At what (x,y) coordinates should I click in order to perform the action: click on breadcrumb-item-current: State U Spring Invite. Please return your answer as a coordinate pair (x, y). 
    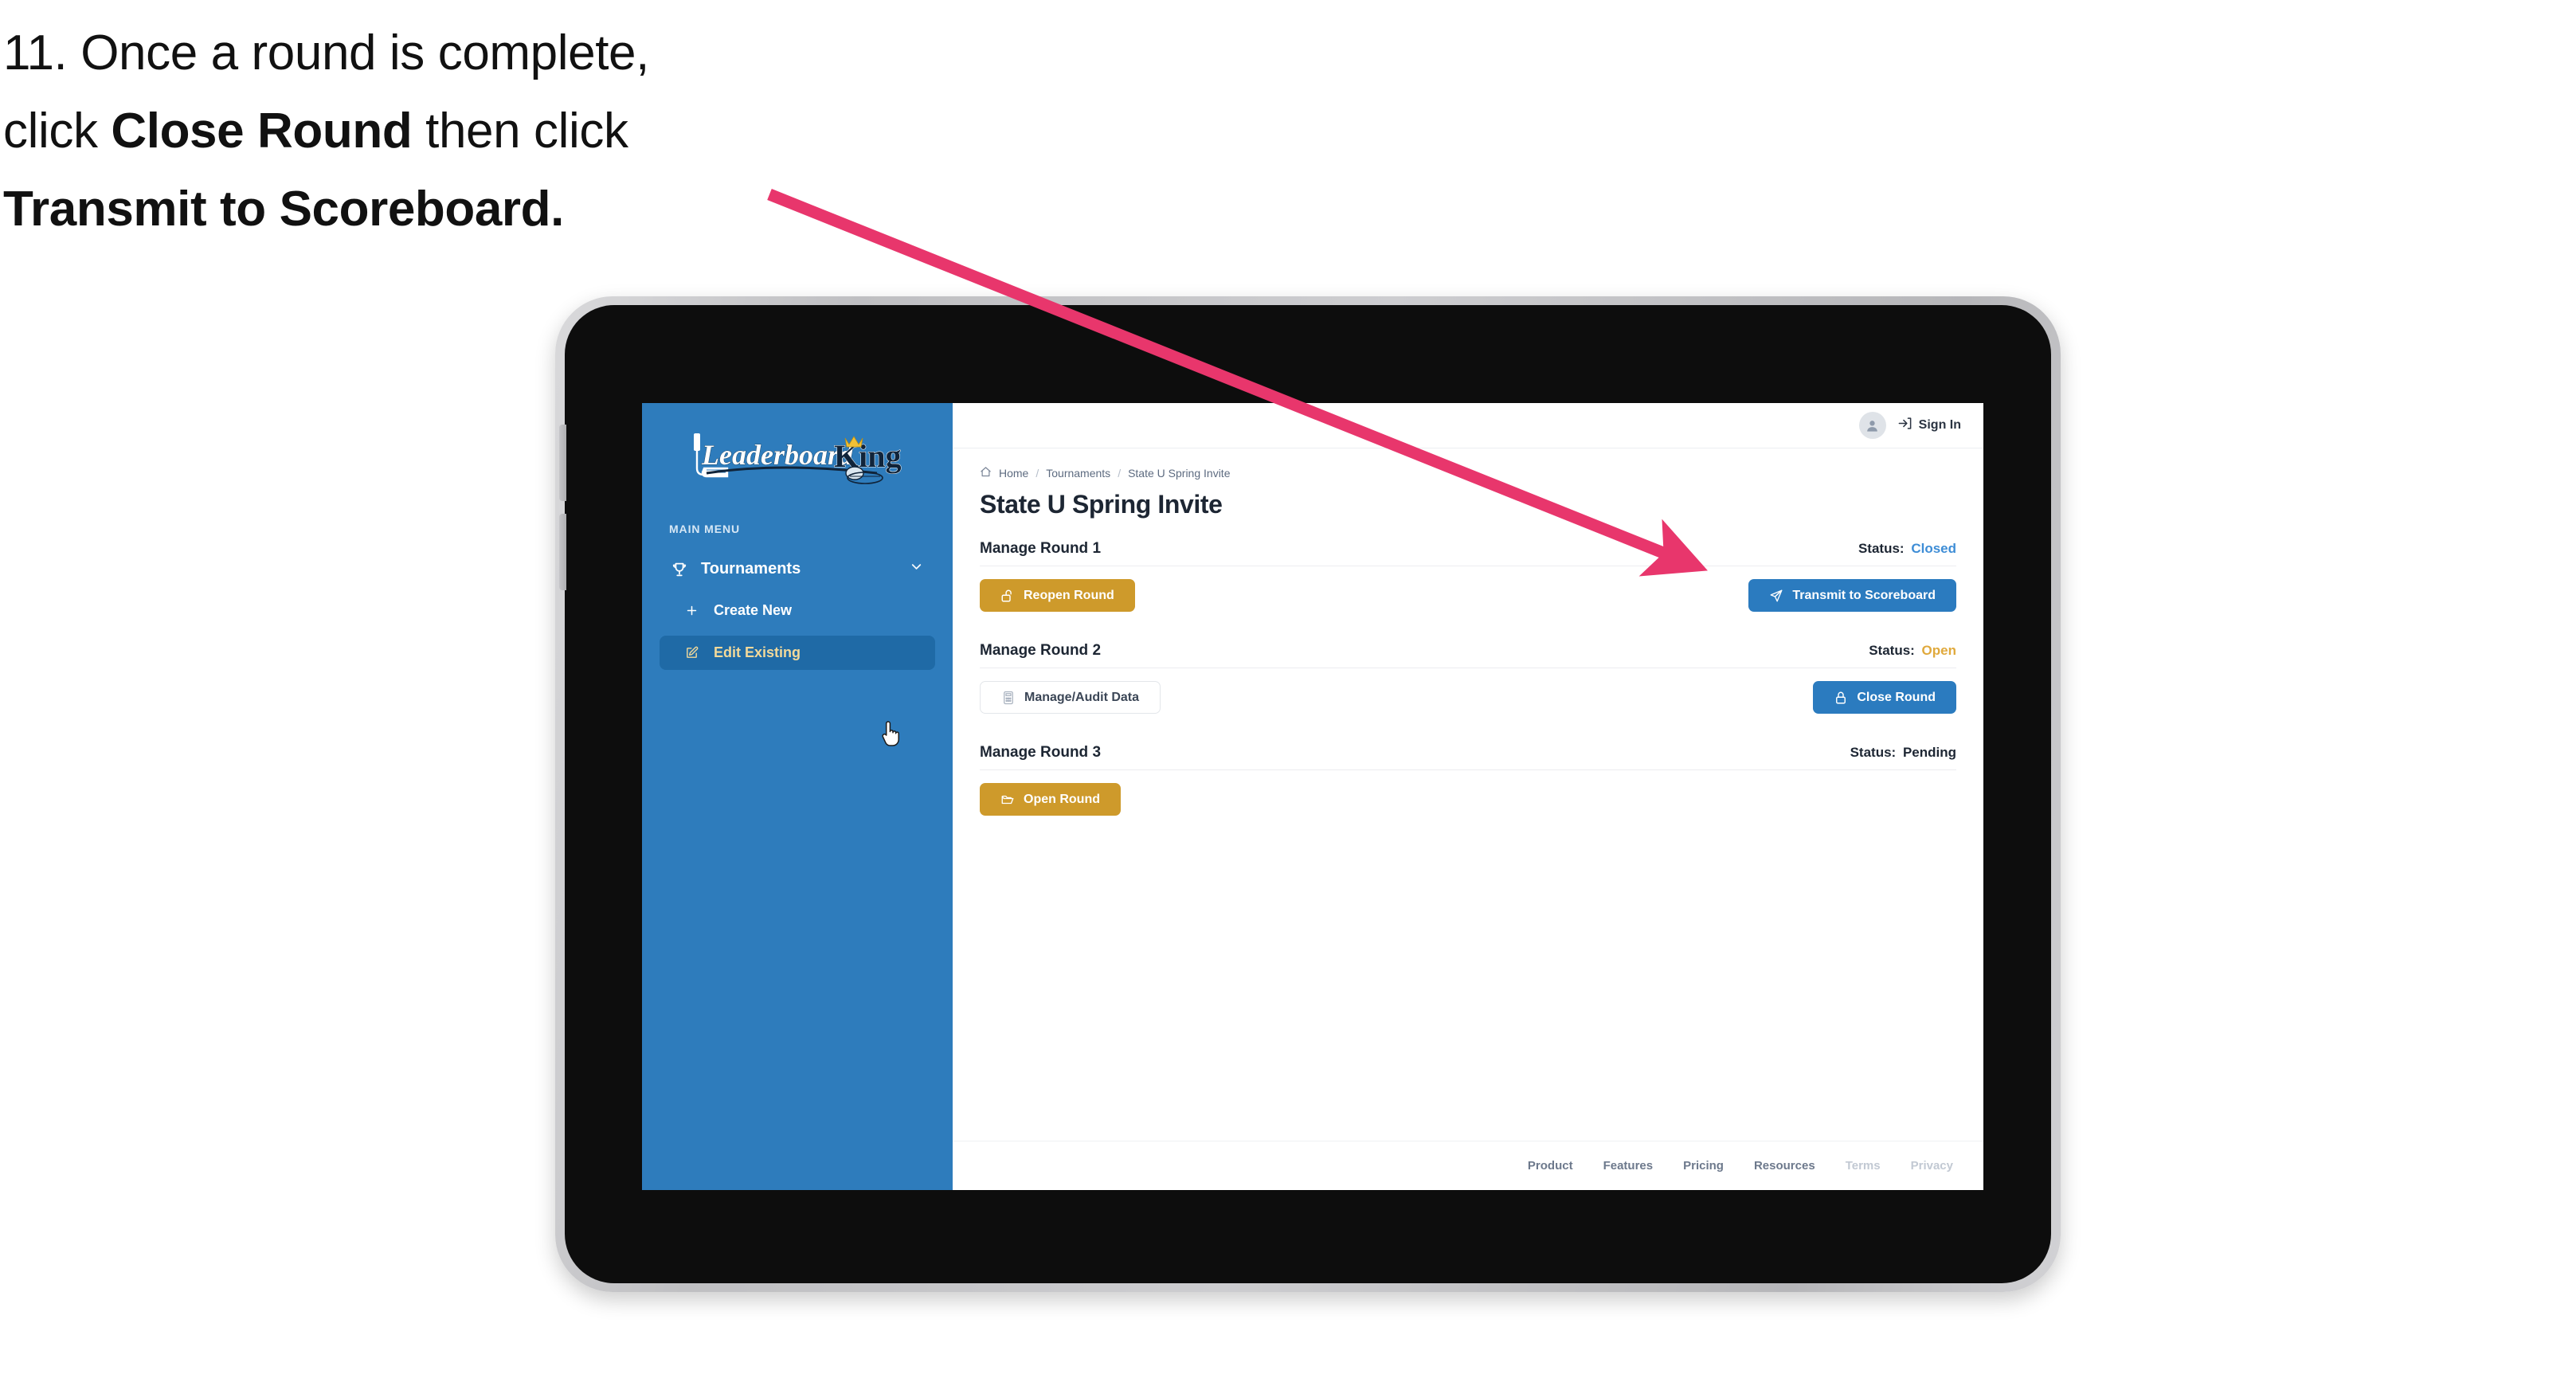
    Looking at the image, I should click on (1179, 473).